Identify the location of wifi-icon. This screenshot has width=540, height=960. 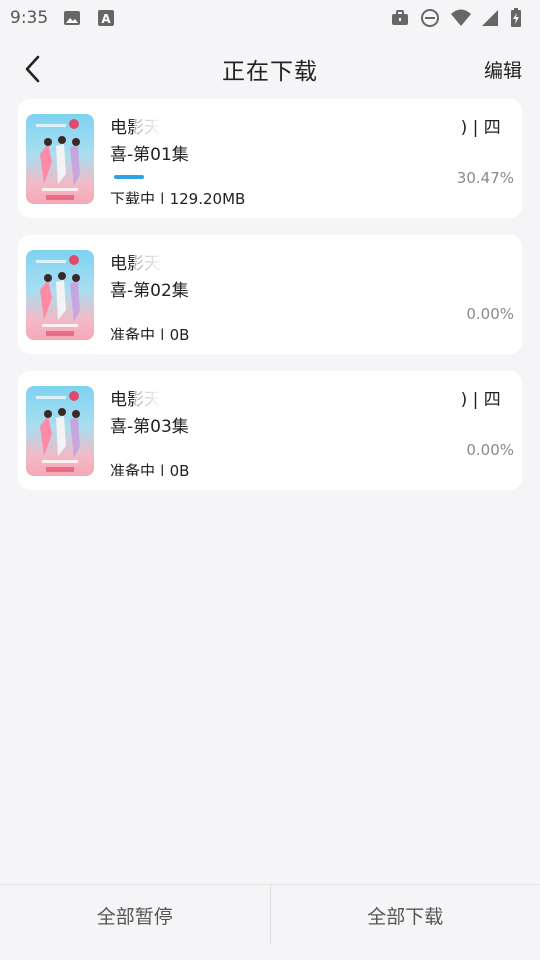
(460, 18).